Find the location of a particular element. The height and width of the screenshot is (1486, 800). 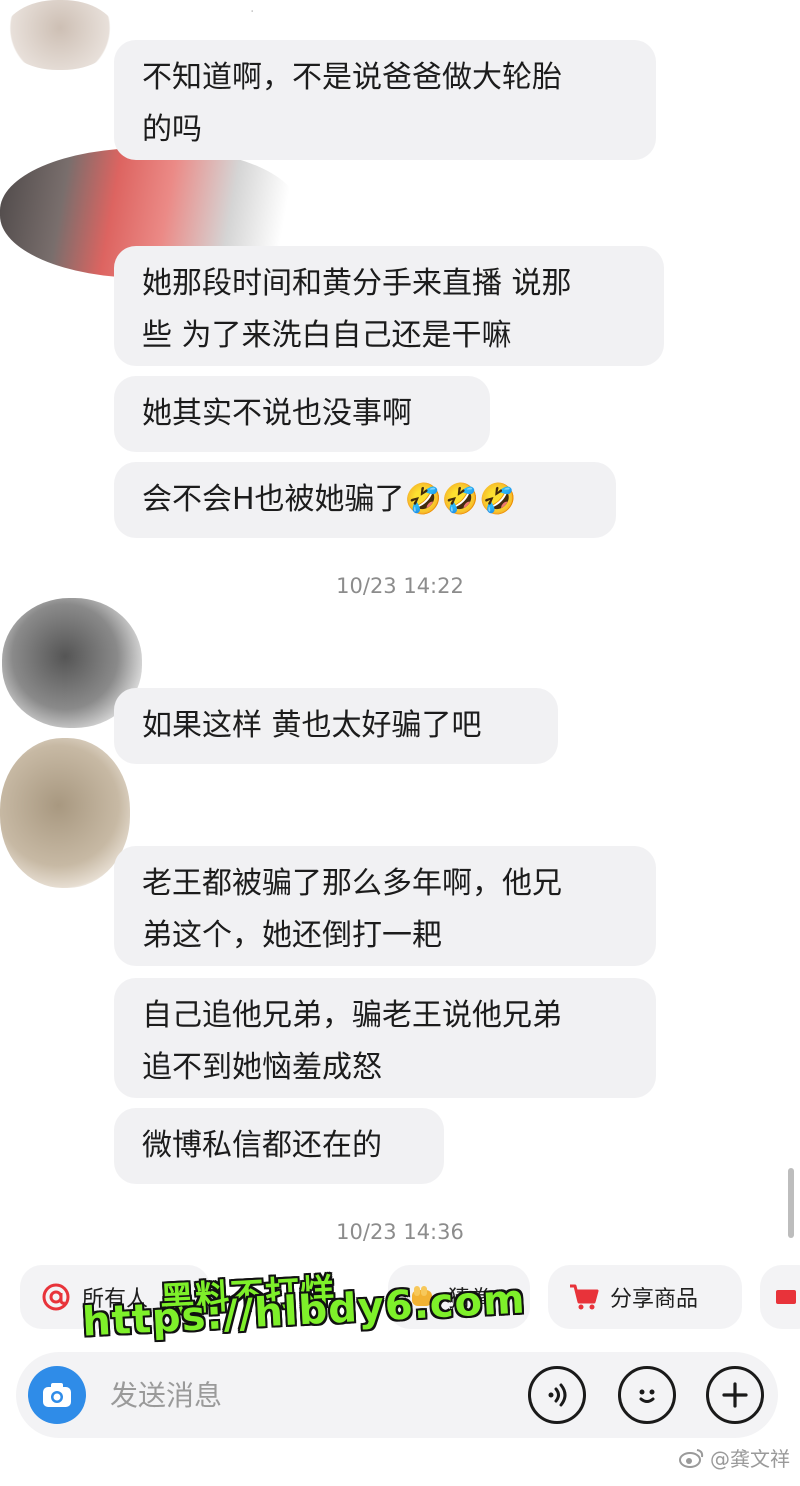

smiley-icon is located at coordinates (647, 1396).